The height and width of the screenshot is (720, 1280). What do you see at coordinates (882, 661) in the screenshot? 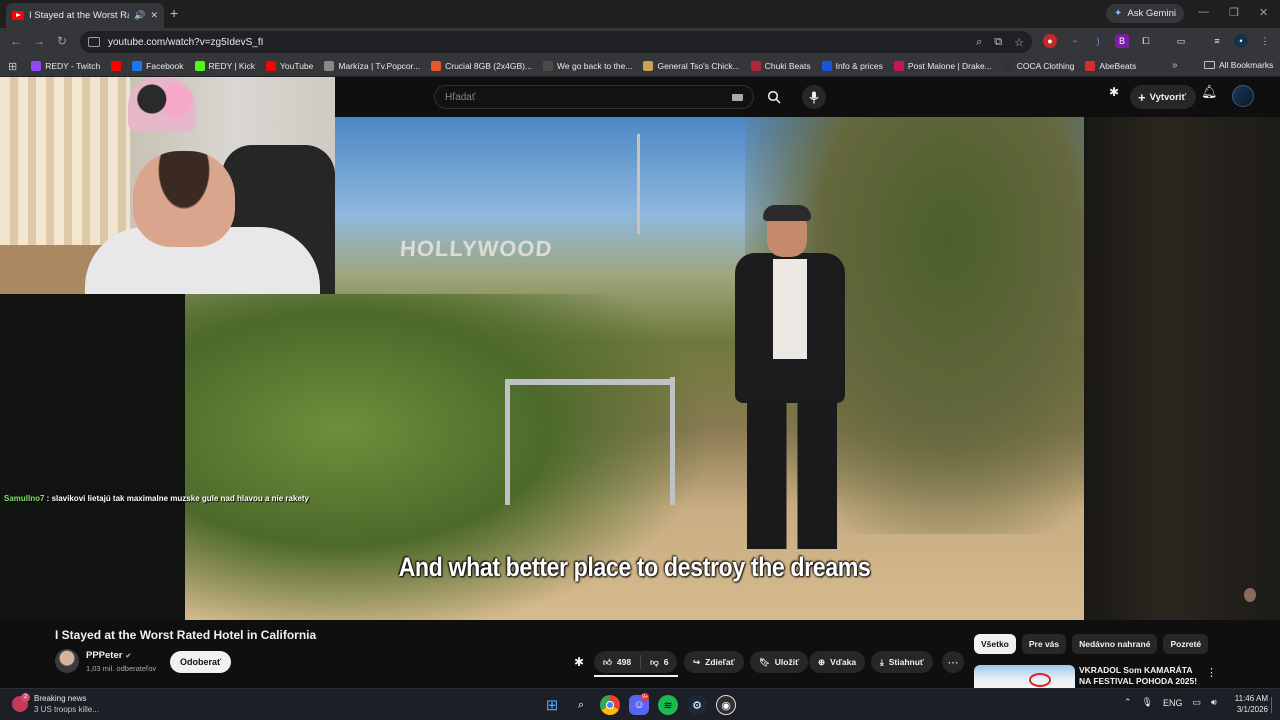
I see `download-icon: ⤓` at bounding box center [882, 661].